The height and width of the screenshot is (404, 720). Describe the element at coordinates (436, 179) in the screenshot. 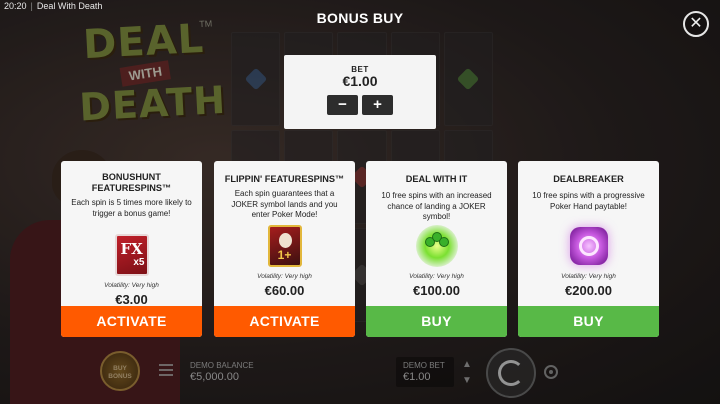

I see `card-title: DEAL WITH IT` at that location.